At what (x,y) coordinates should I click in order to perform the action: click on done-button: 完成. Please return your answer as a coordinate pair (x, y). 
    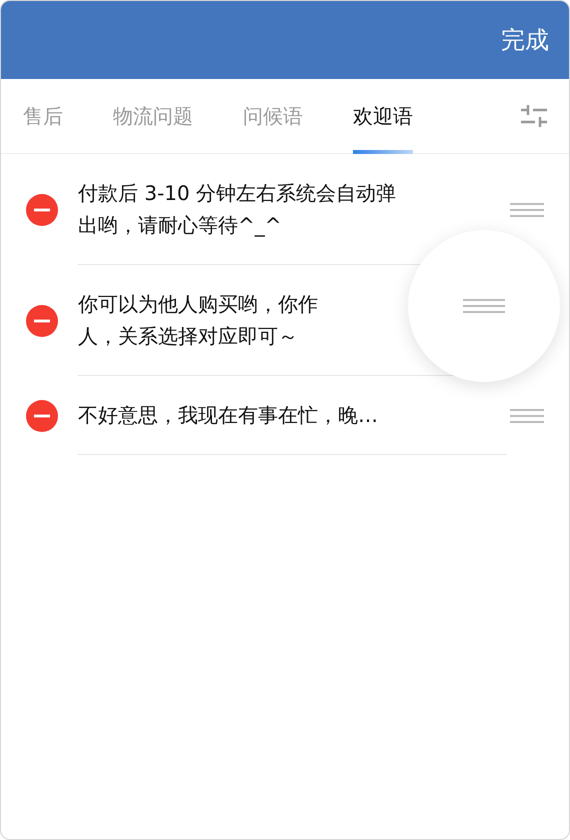
    Looking at the image, I should click on (525, 40).